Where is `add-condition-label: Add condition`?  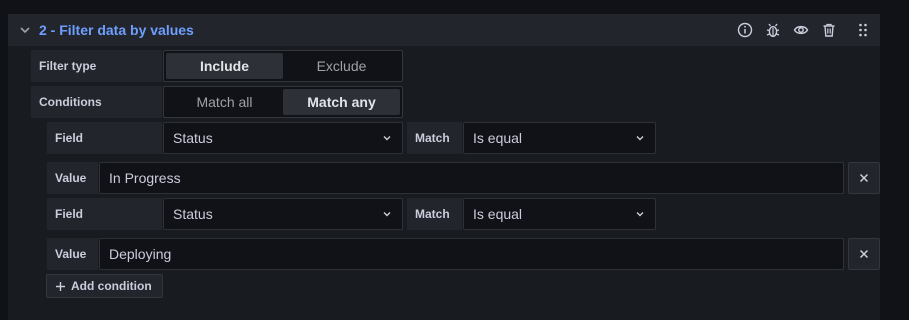 add-condition-label: Add condition is located at coordinates (111, 286).